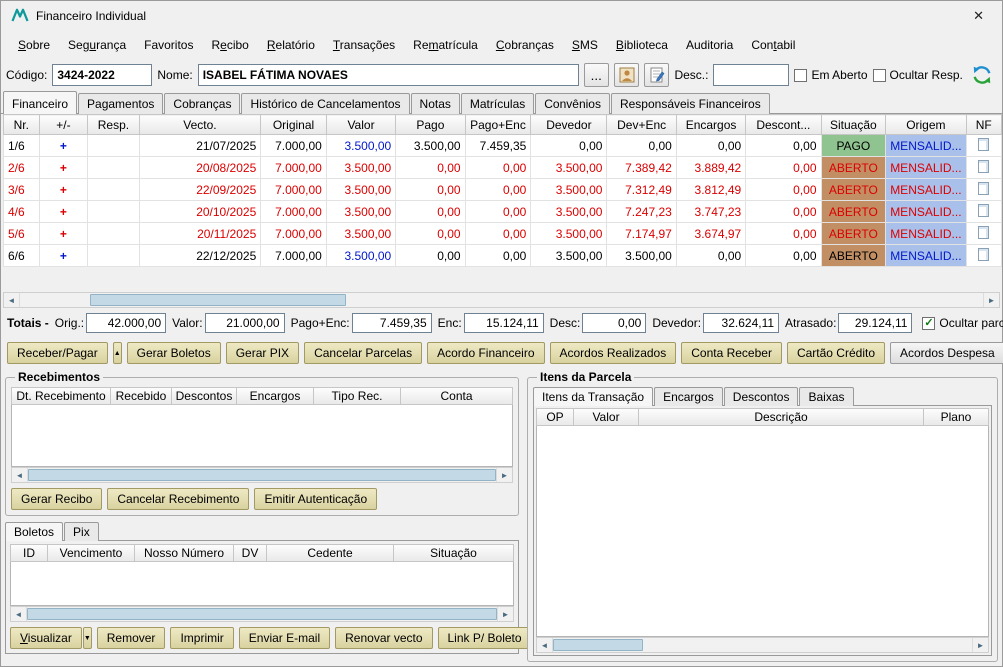 The height and width of the screenshot is (667, 1003). Describe the element at coordinates (200, 167) in the screenshot. I see `grid-cell: 20/08/2025` at that location.